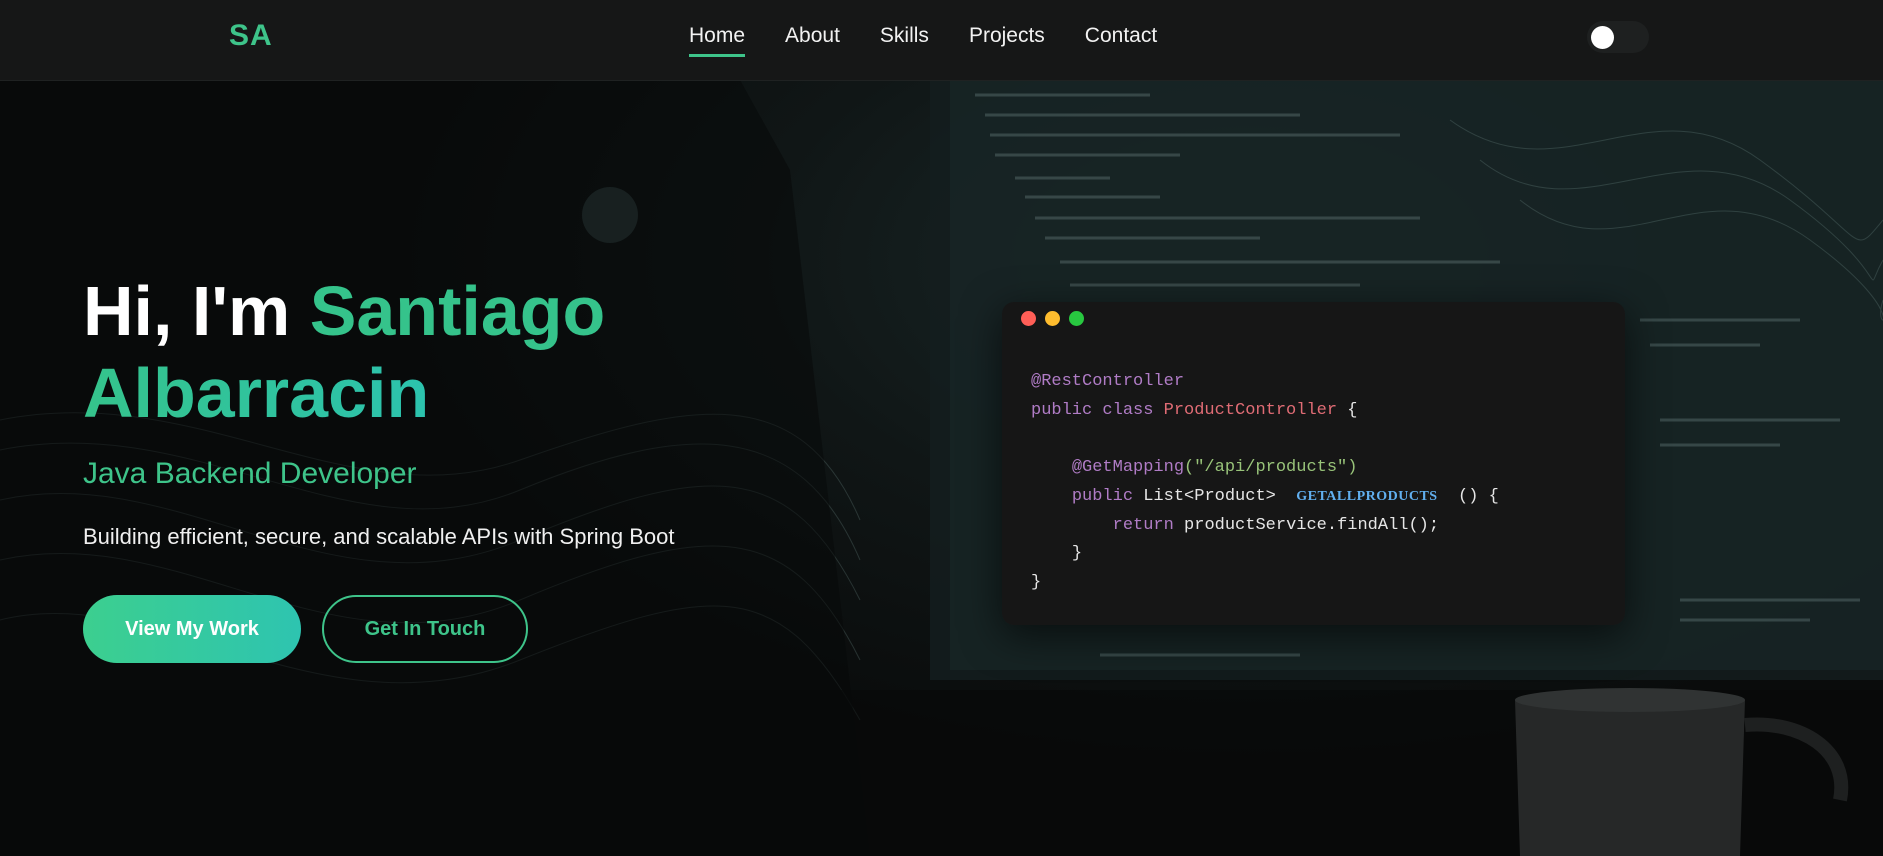 Image resolution: width=1883 pixels, height=856 pixels. What do you see at coordinates (1102, 496) in the screenshot?
I see `code-keyword: public` at bounding box center [1102, 496].